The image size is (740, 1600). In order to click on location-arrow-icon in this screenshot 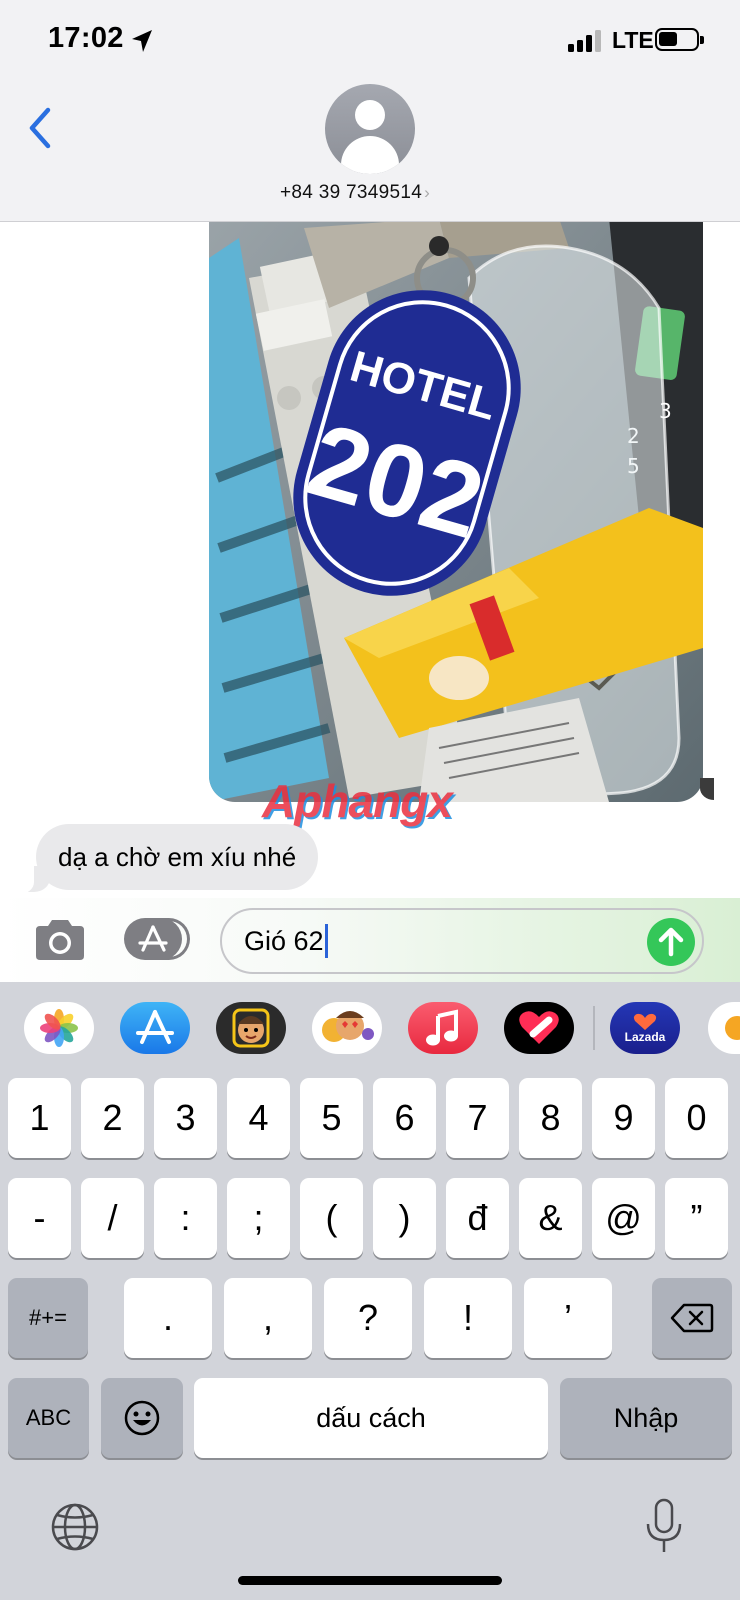, I will do `click(142, 41)`.